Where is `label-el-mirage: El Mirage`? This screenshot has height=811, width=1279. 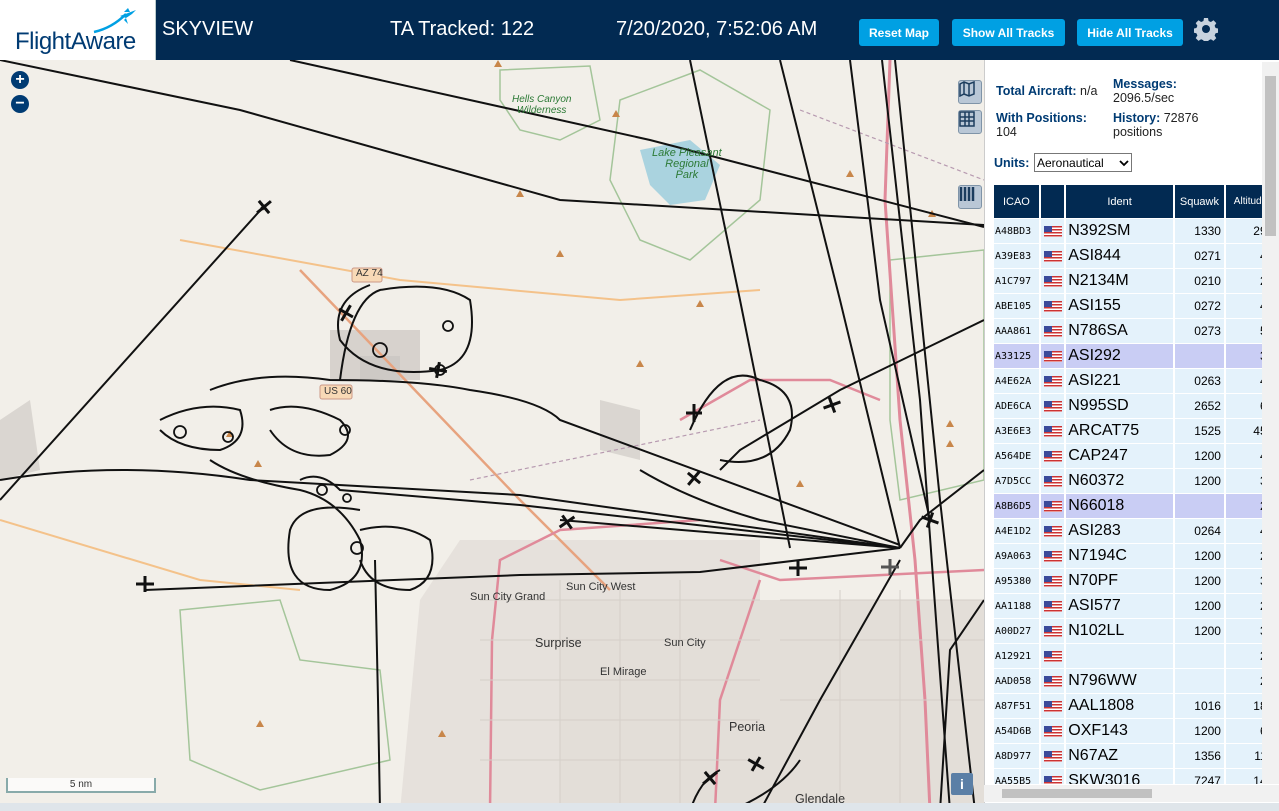 label-el-mirage: El Mirage is located at coordinates (623, 672).